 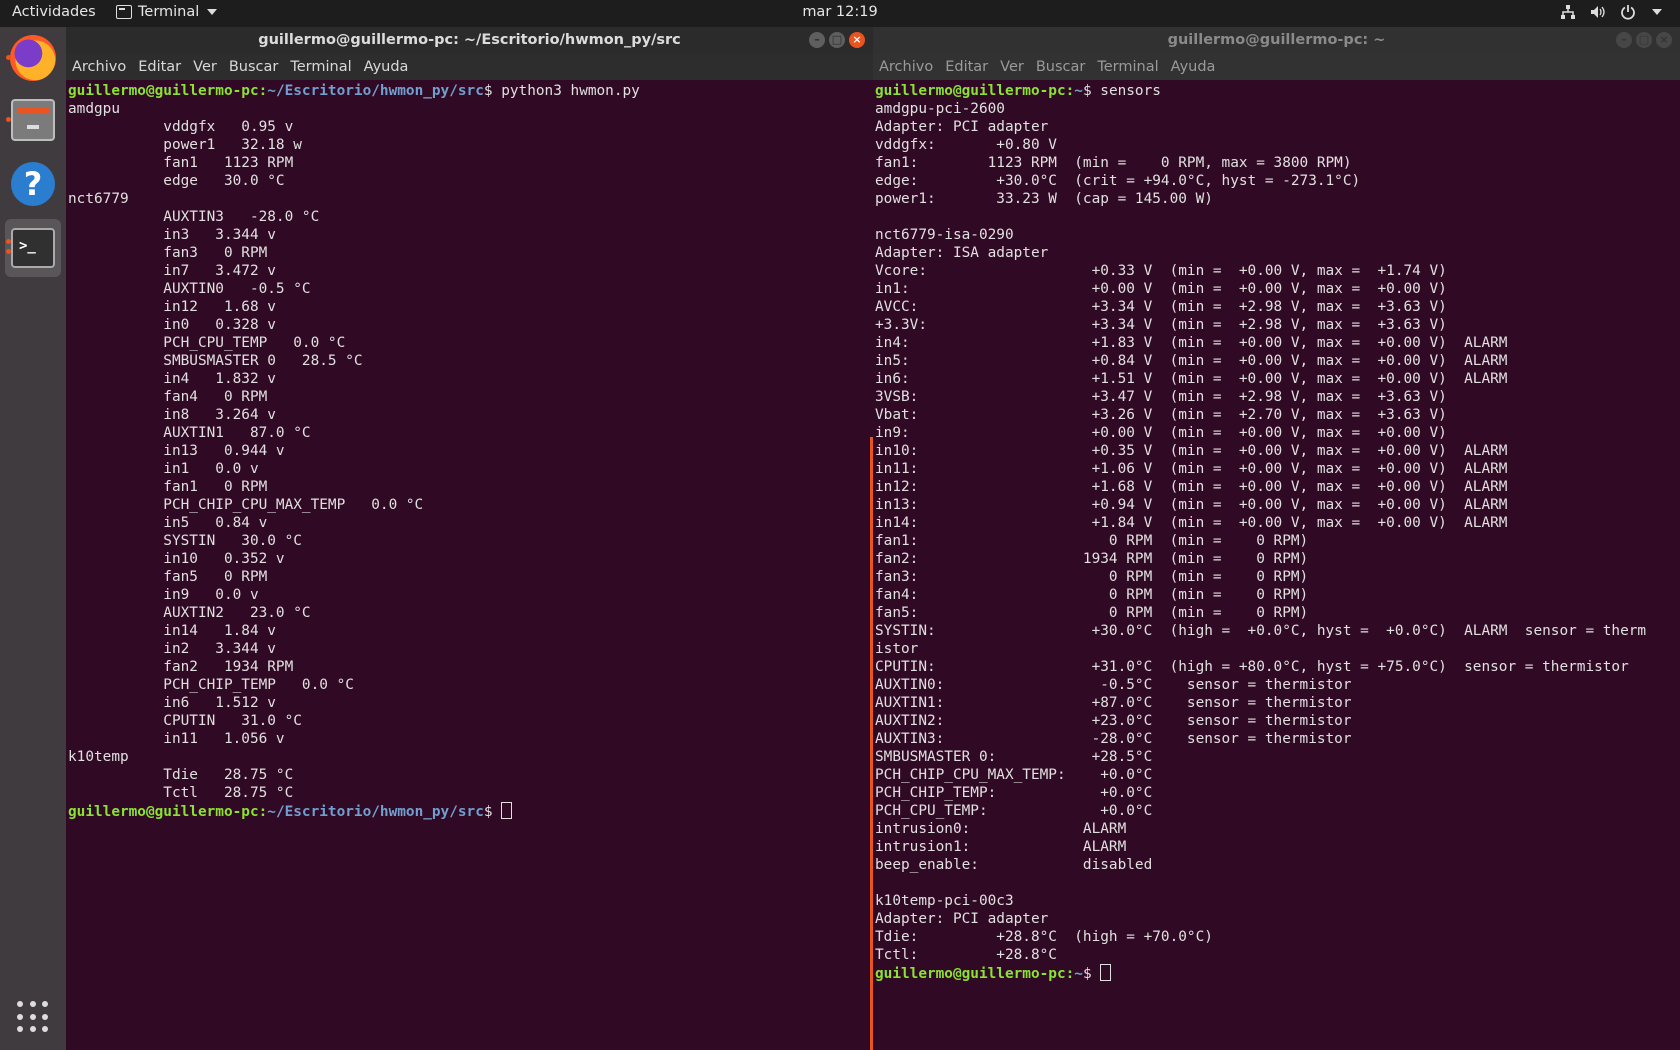 I want to click on window-titlebar: guillermo@guillermo-pc: ~ – □ ×, so click(x=1276, y=40).